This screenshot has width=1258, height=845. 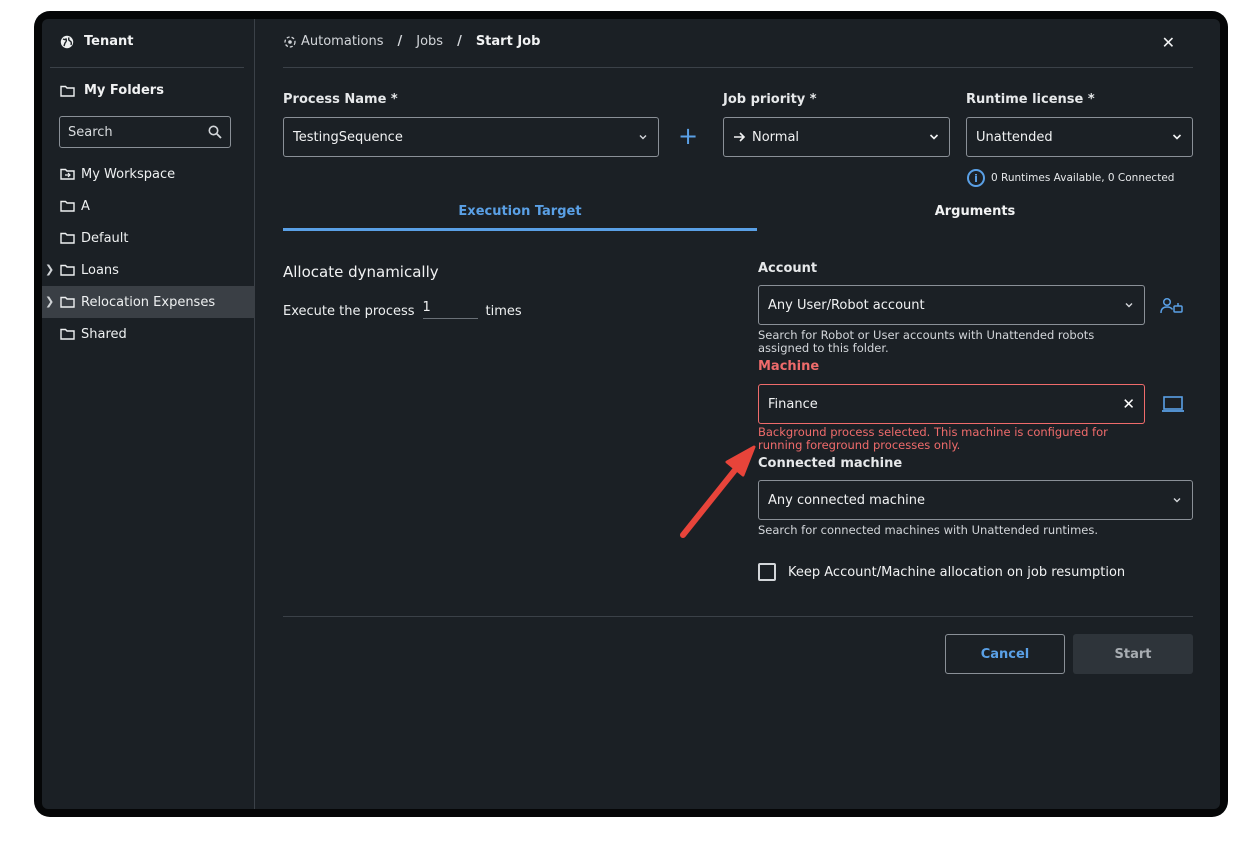 What do you see at coordinates (508, 41) in the screenshot?
I see `breadcrumb-current: Start Job` at bounding box center [508, 41].